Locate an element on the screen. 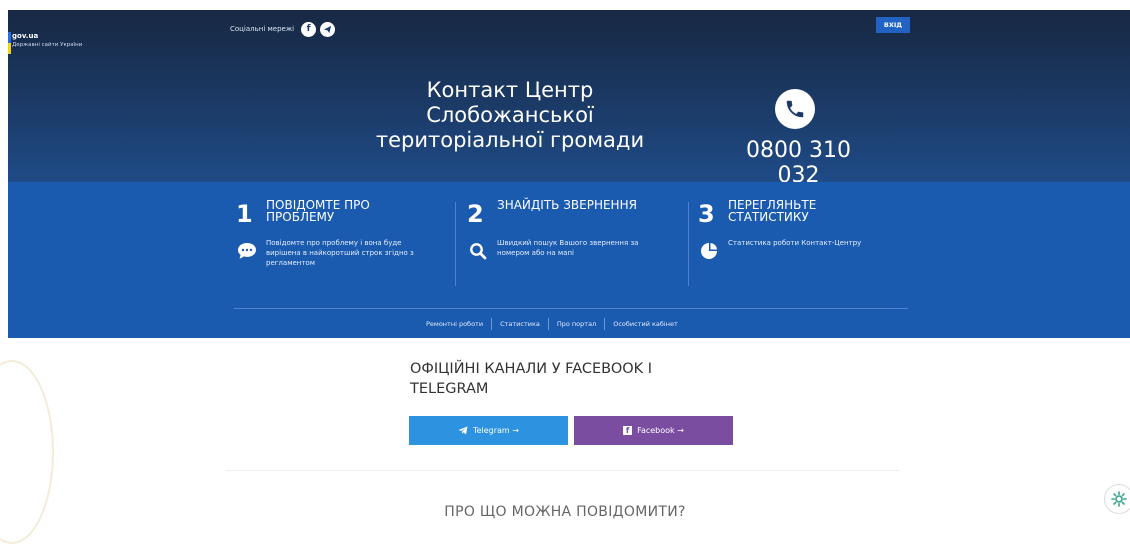 The width and height of the screenshot is (1130, 544). step-number: 3 is located at coordinates (706, 214).